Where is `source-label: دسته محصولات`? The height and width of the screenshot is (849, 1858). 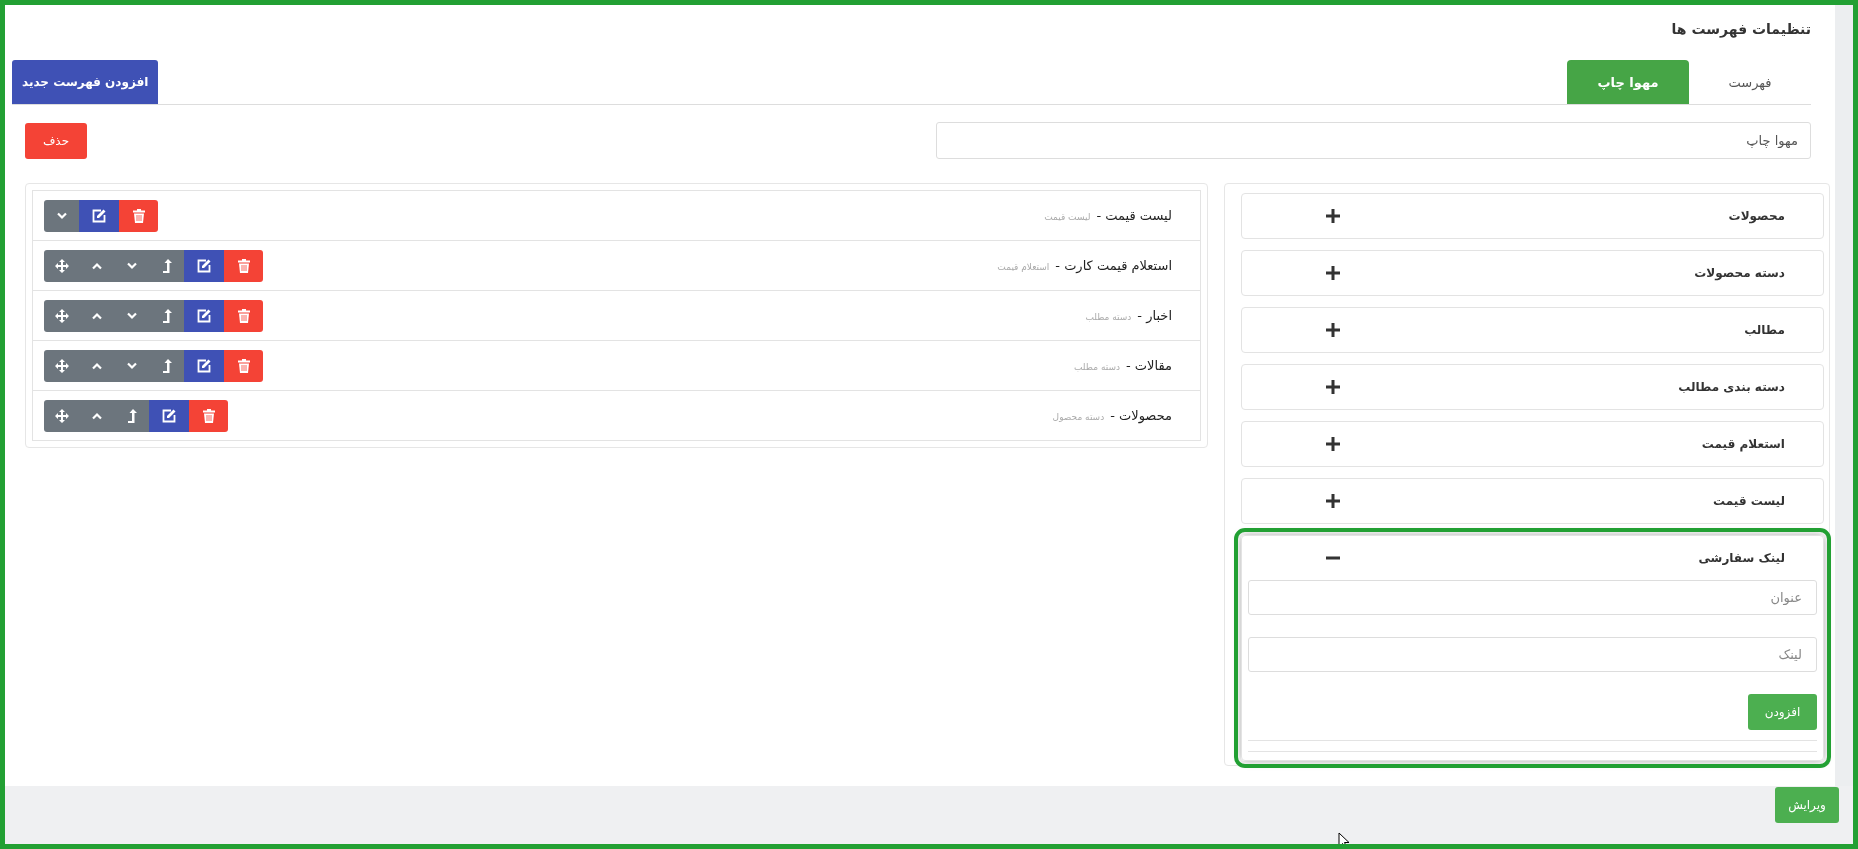
source-label: دسته محصولات is located at coordinates (1739, 273).